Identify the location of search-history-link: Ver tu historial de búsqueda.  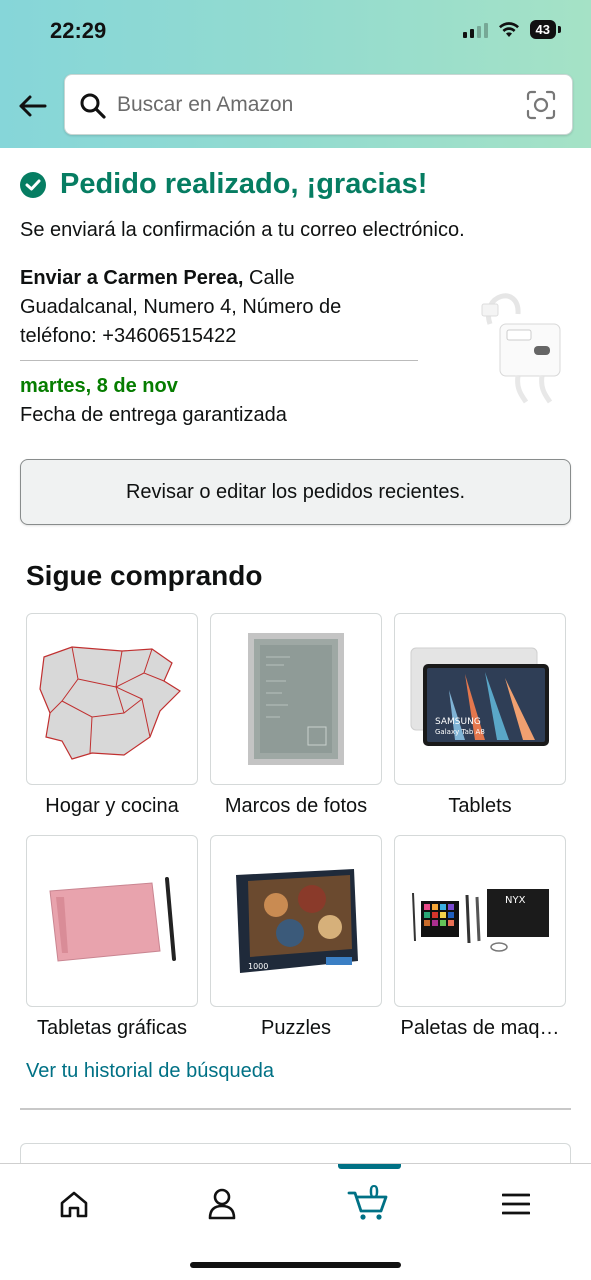
(150, 1071).